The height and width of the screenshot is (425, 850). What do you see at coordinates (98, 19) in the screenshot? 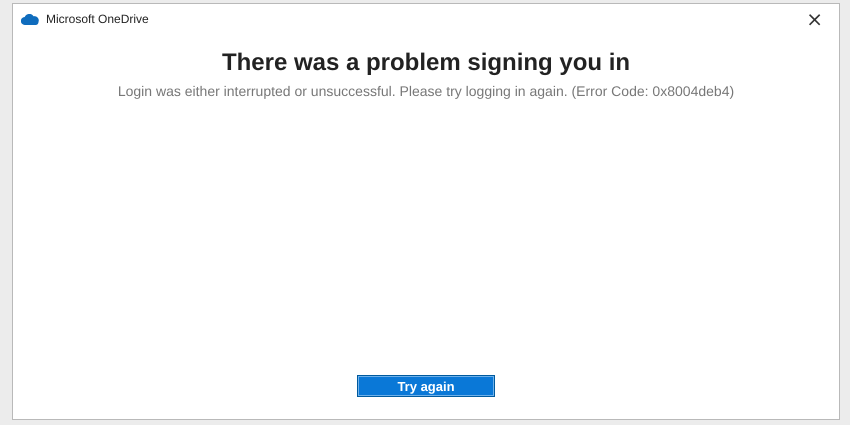
I see `window-title: Microsoft OneDrive` at bounding box center [98, 19].